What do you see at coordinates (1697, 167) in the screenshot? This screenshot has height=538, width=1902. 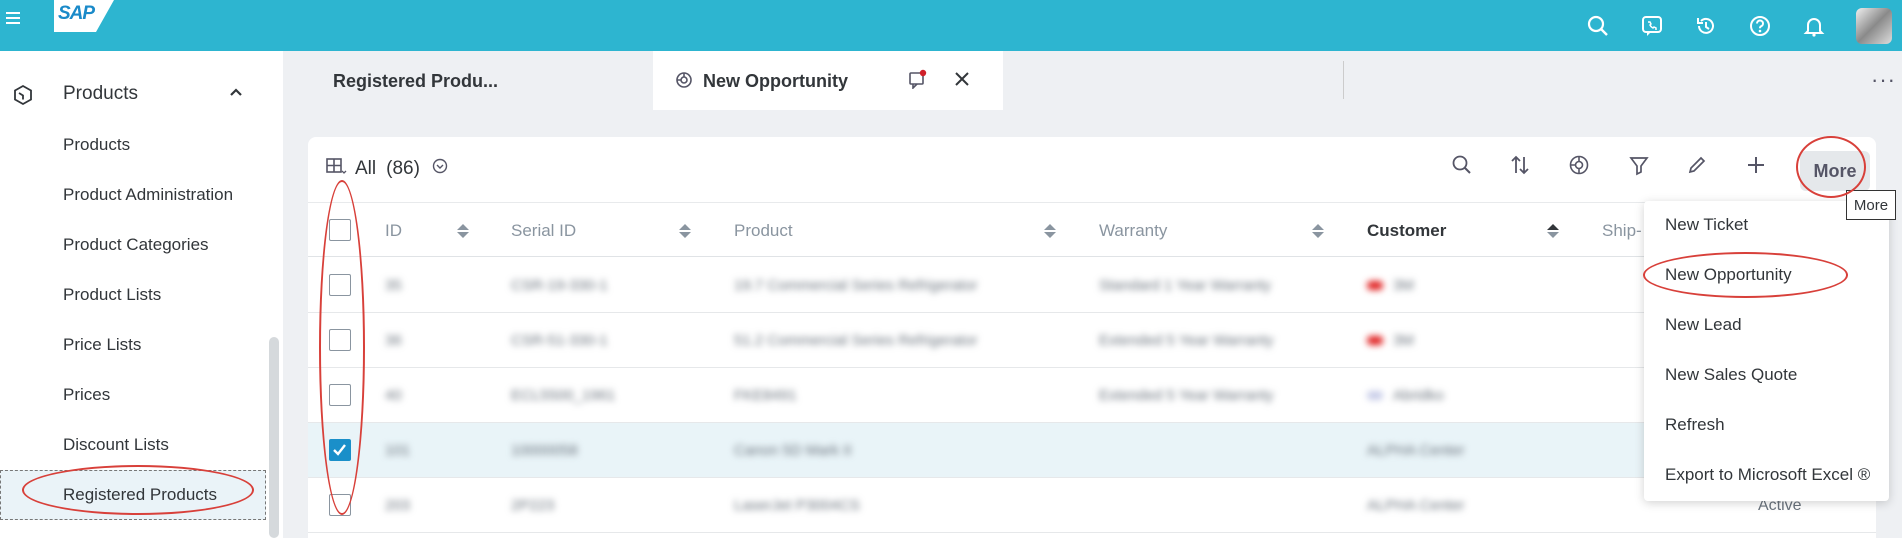 I see `edit-pencil-icon` at bounding box center [1697, 167].